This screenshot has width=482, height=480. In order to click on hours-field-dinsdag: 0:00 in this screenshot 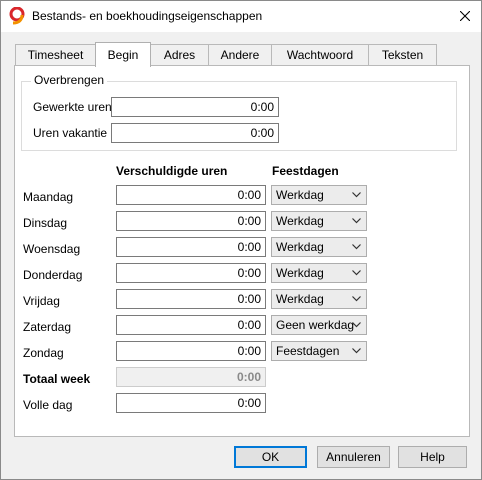, I will do `click(191, 221)`.